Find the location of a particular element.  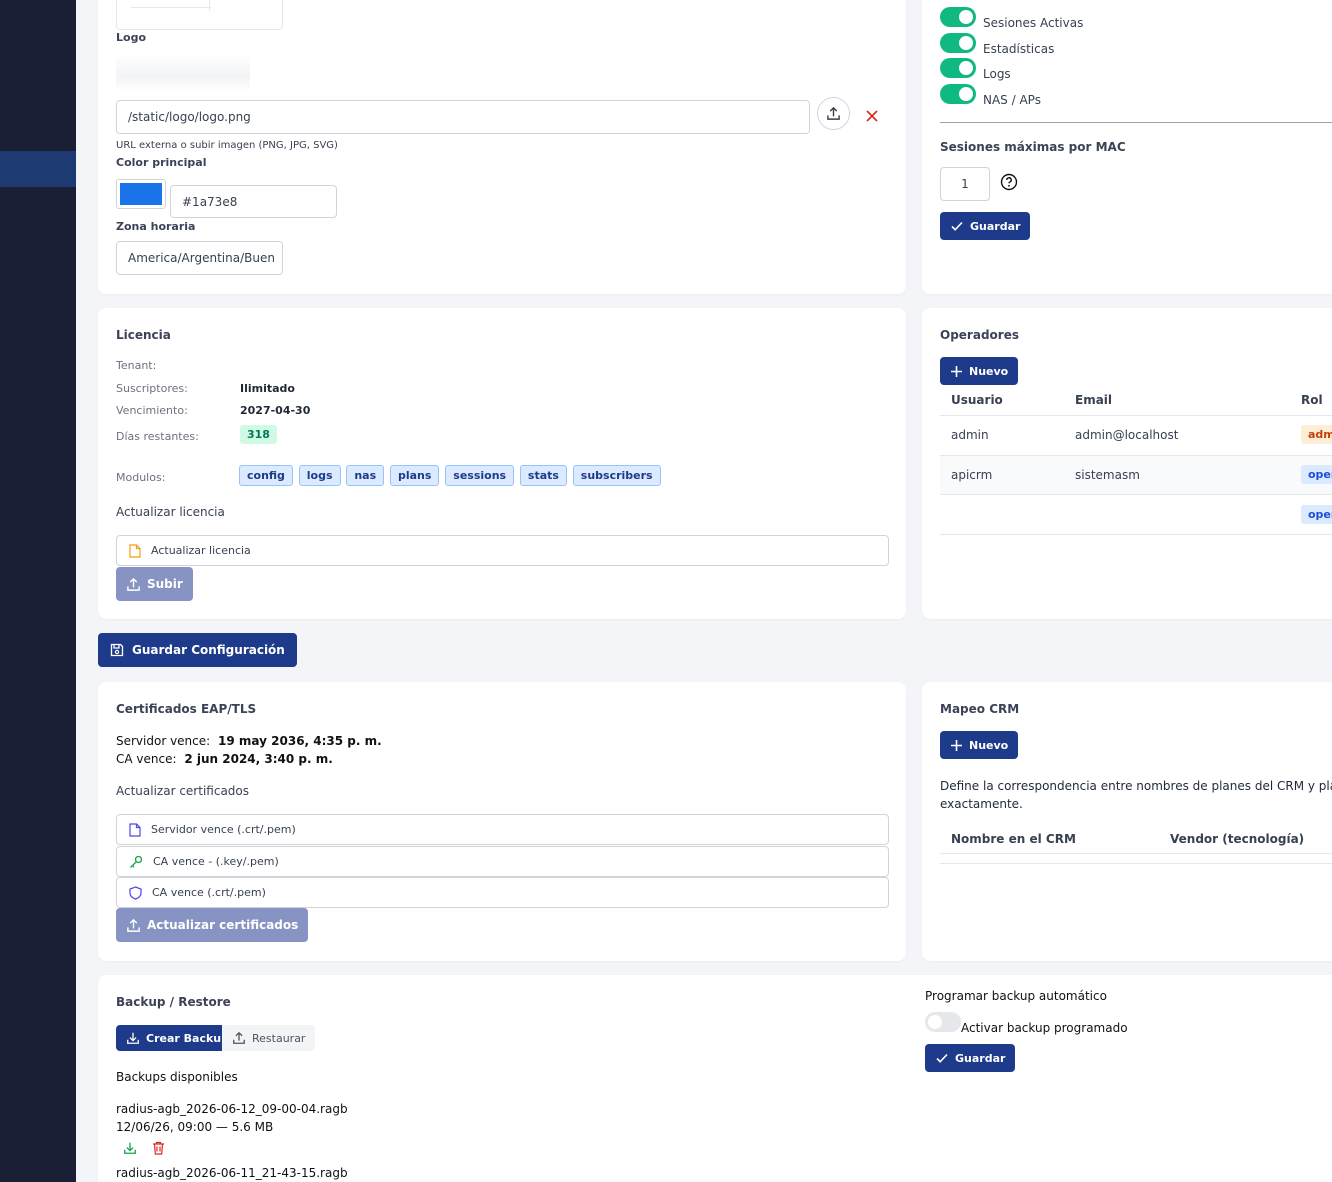

help-icon is located at coordinates (1009, 182).